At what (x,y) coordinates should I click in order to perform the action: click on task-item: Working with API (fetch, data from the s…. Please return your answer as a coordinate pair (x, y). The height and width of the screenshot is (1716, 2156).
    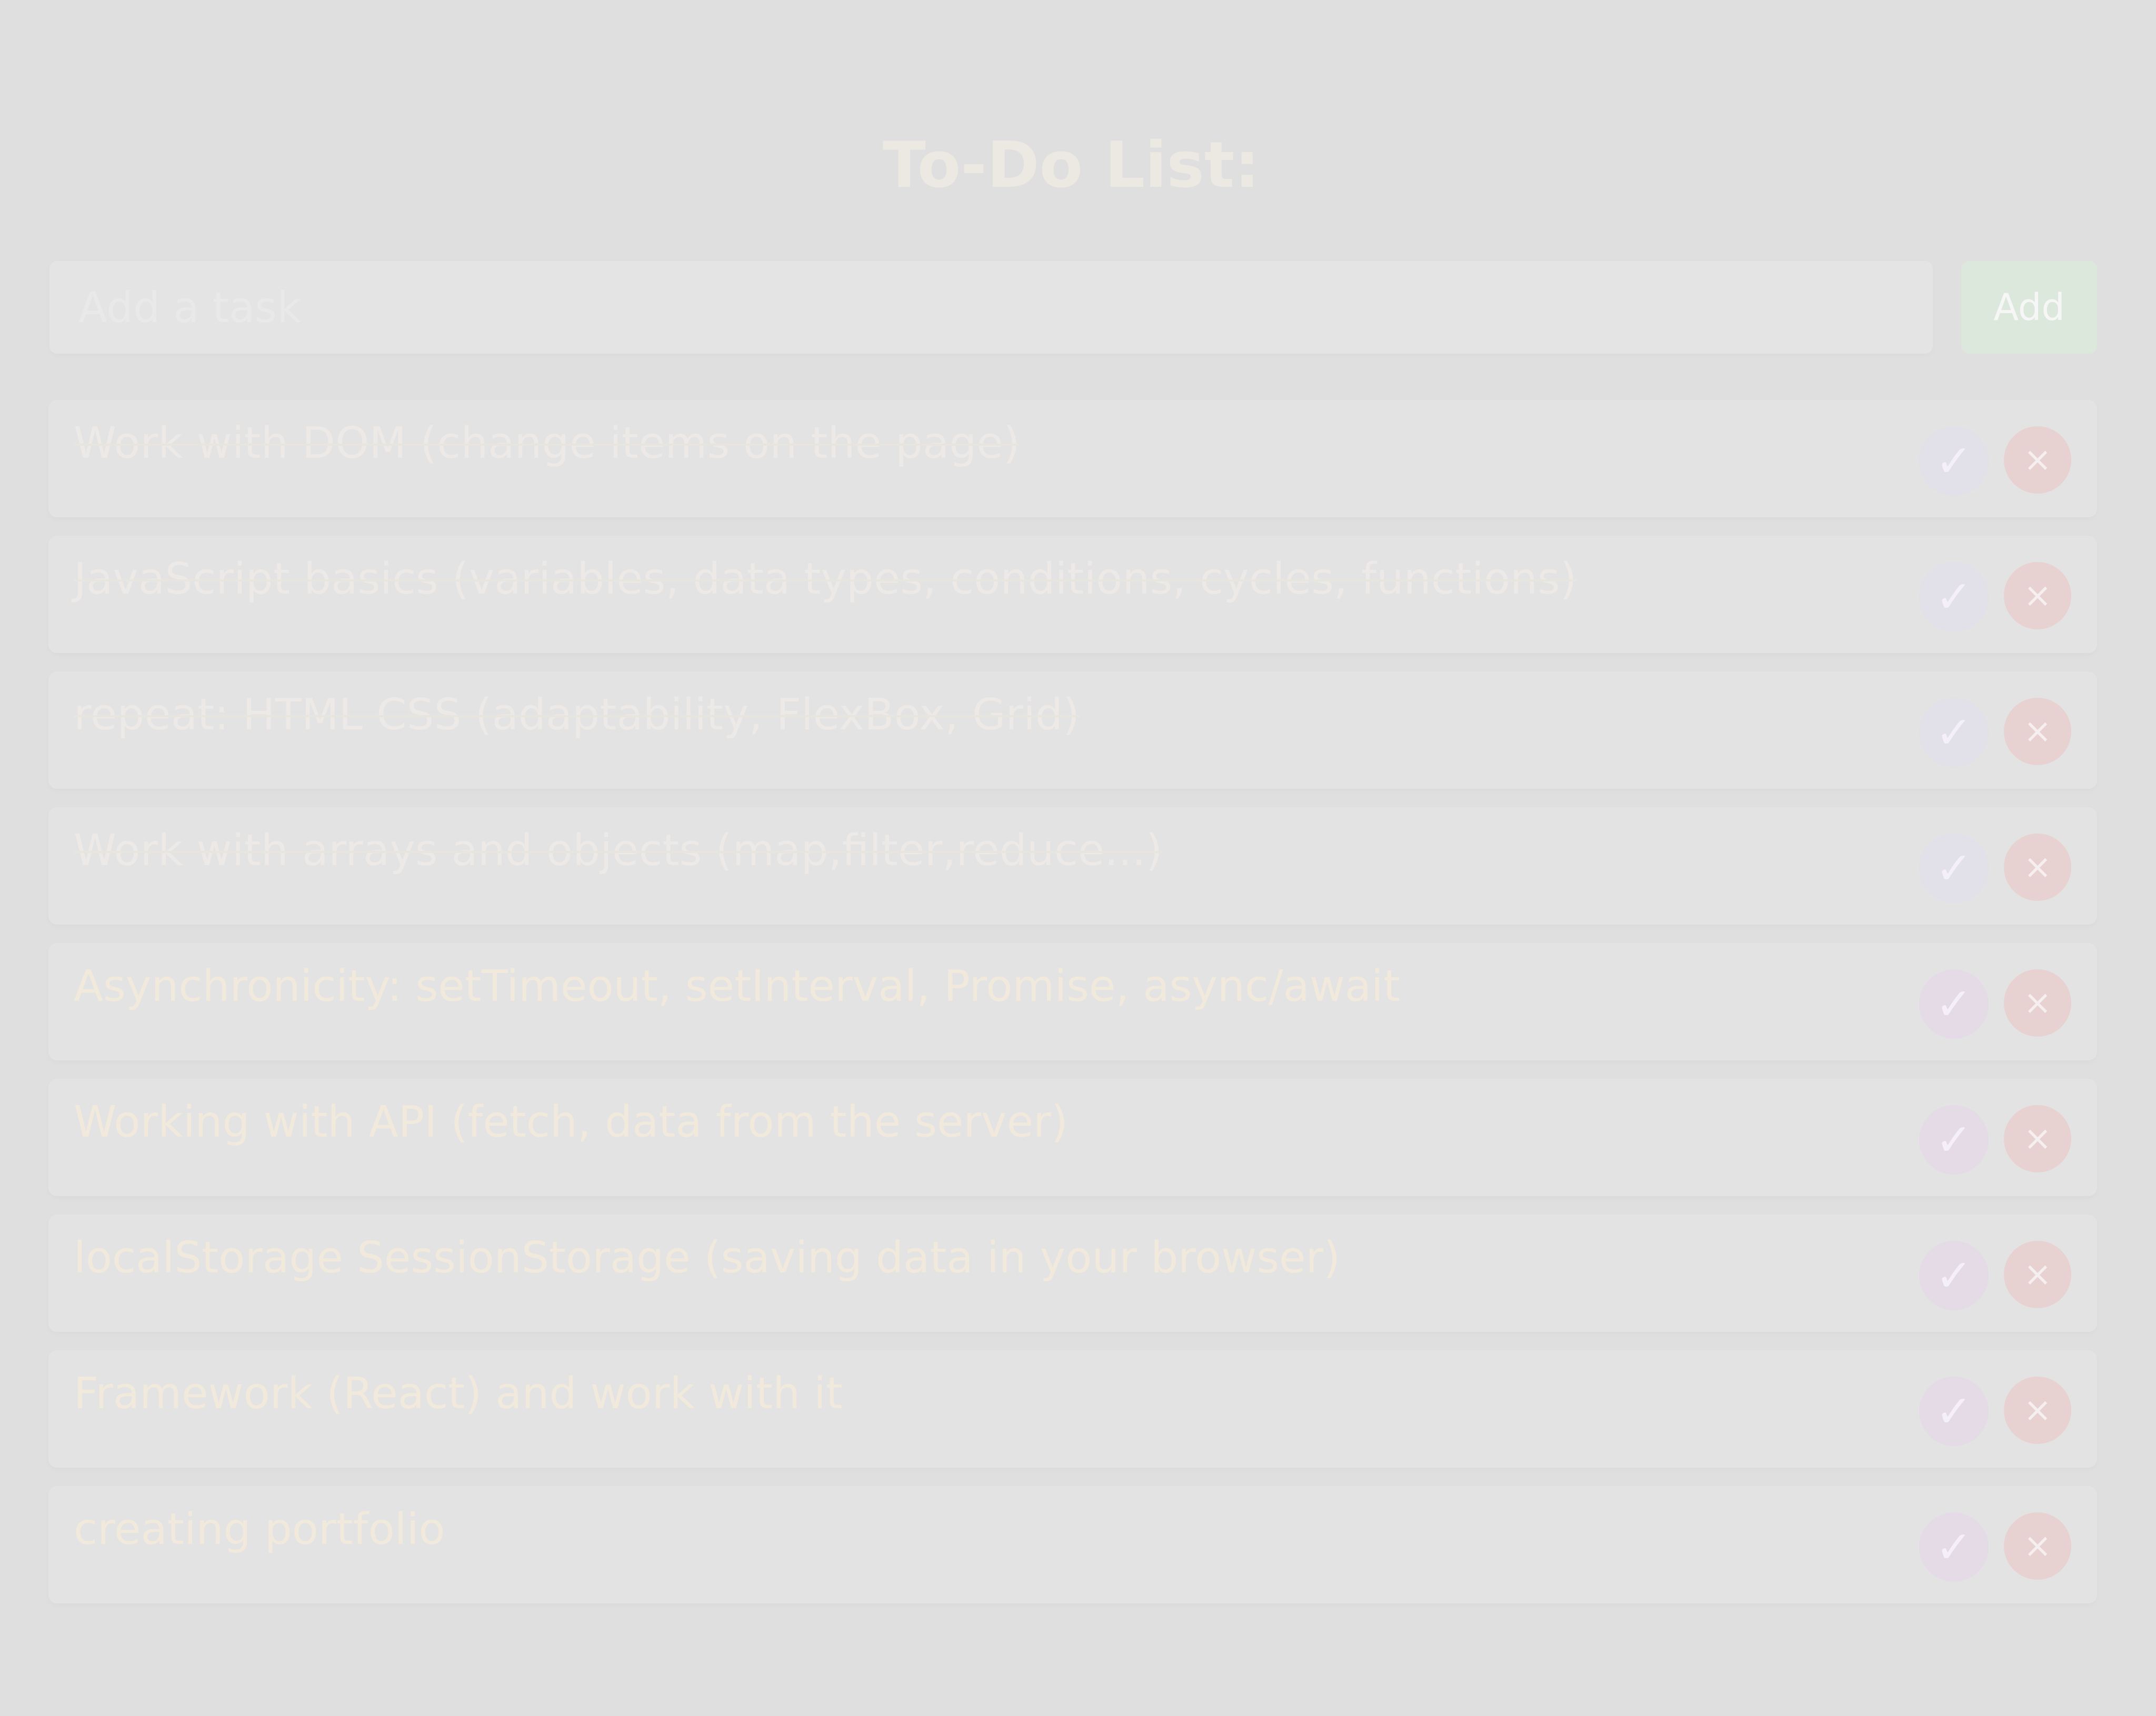
    Looking at the image, I should click on (1072, 1137).